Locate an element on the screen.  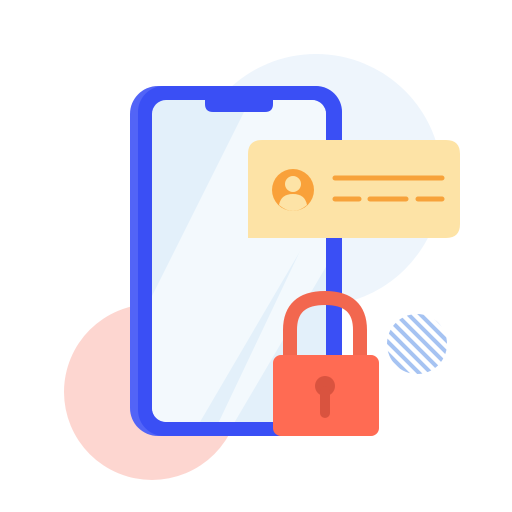
phone-notch is located at coordinates (239, 105).